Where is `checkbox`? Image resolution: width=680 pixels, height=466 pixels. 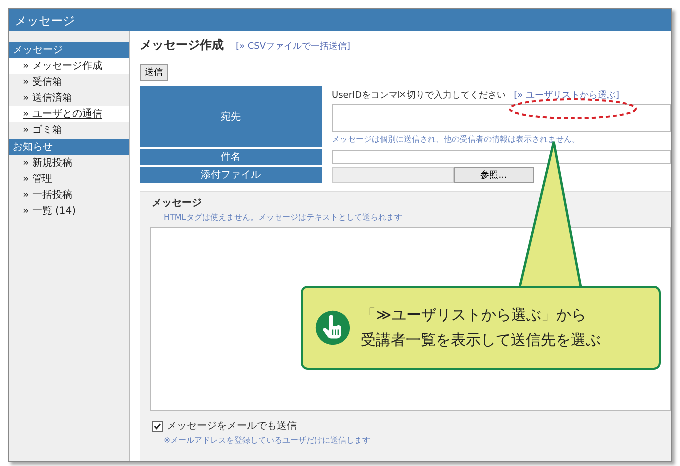 checkbox is located at coordinates (157, 426).